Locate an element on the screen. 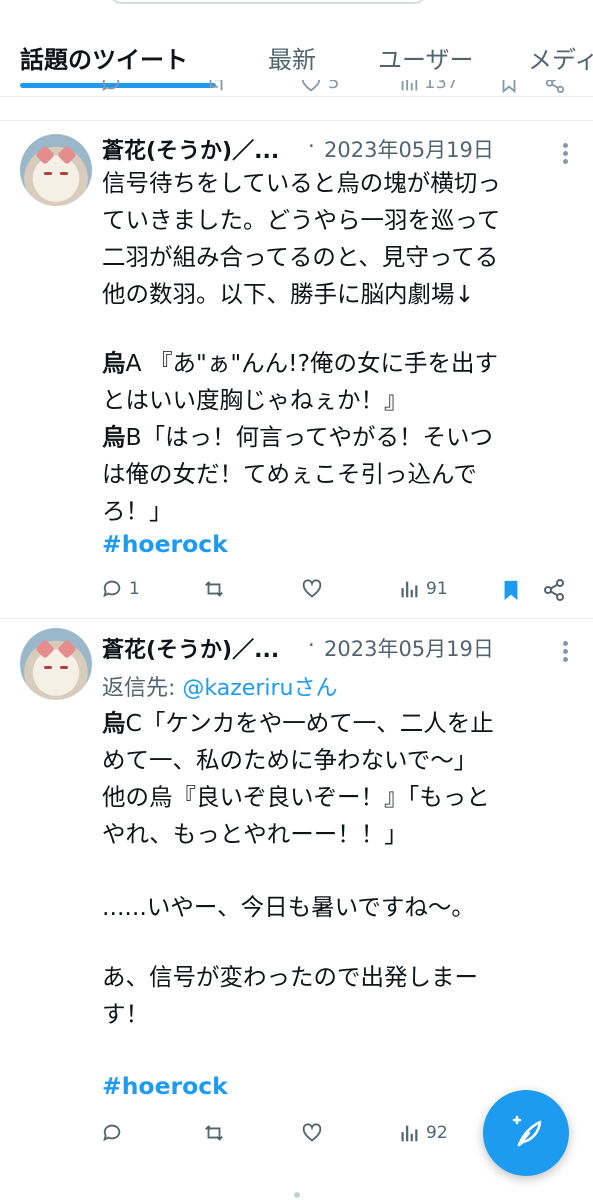 Image resolution: width=593 pixels, height=1200 pixels. reply-count: 1 is located at coordinates (134, 589).